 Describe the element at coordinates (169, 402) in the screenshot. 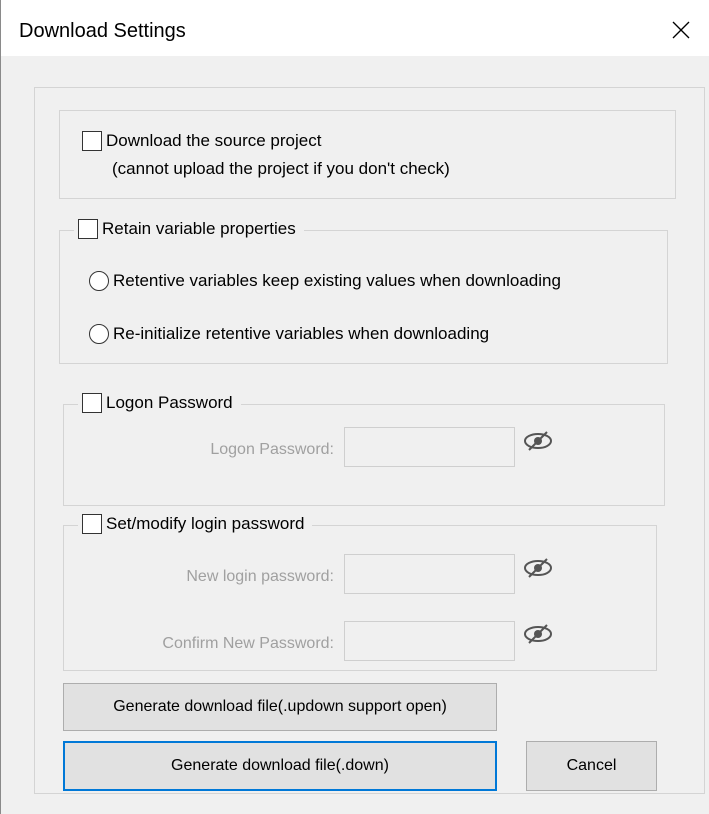

I see `logon-password-label: Logon Password` at that location.